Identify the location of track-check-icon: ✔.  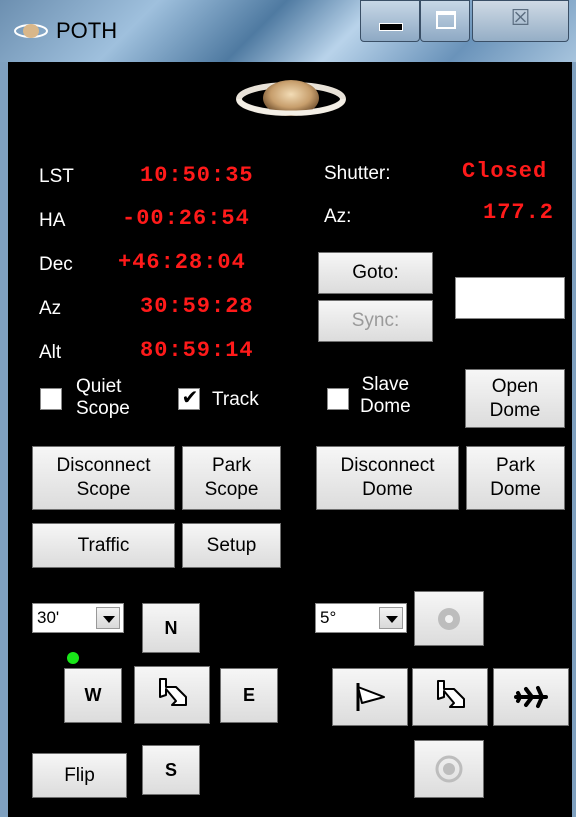
(190, 398).